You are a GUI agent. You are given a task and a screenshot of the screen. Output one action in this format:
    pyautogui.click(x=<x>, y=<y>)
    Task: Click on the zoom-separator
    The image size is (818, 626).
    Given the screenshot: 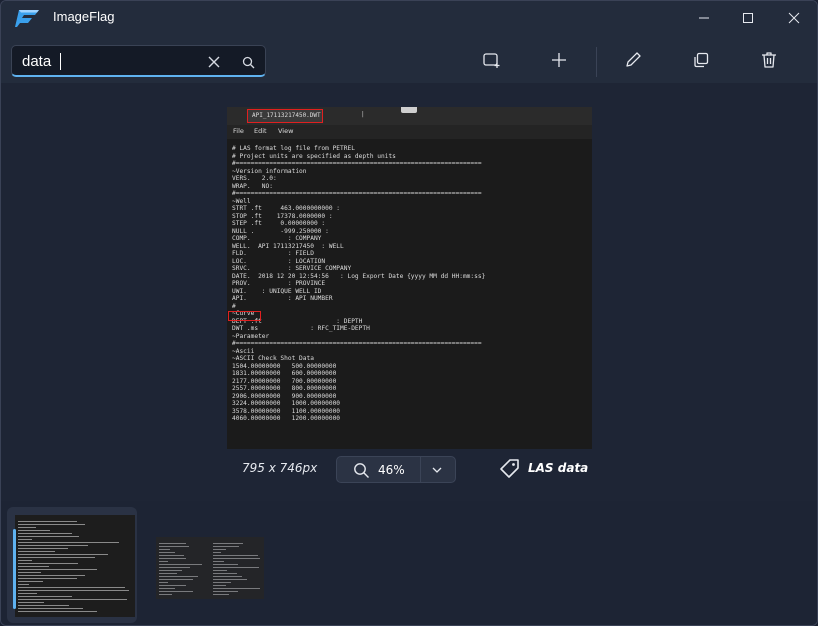 What is the action you would take?
    pyautogui.click(x=420, y=469)
    